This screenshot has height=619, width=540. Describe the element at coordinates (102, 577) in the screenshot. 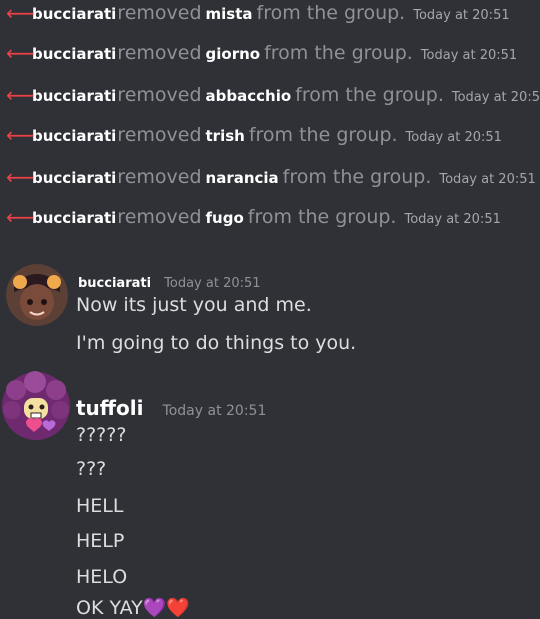

I see `message-line: HELO` at that location.